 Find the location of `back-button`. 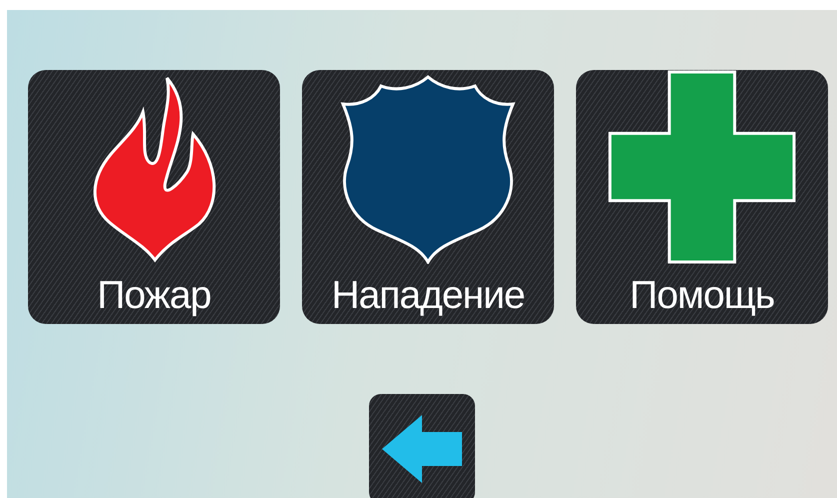

back-button is located at coordinates (422, 446).